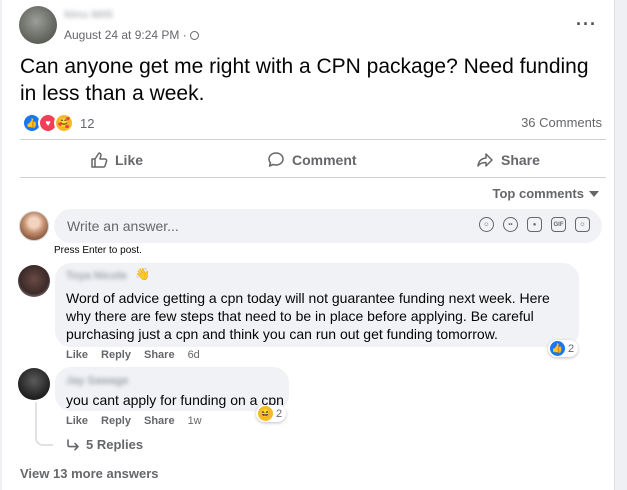 The width and height of the screenshot is (627, 490). I want to click on reaction-summary: 👍 ♥ 🥰 12, so click(58, 123).